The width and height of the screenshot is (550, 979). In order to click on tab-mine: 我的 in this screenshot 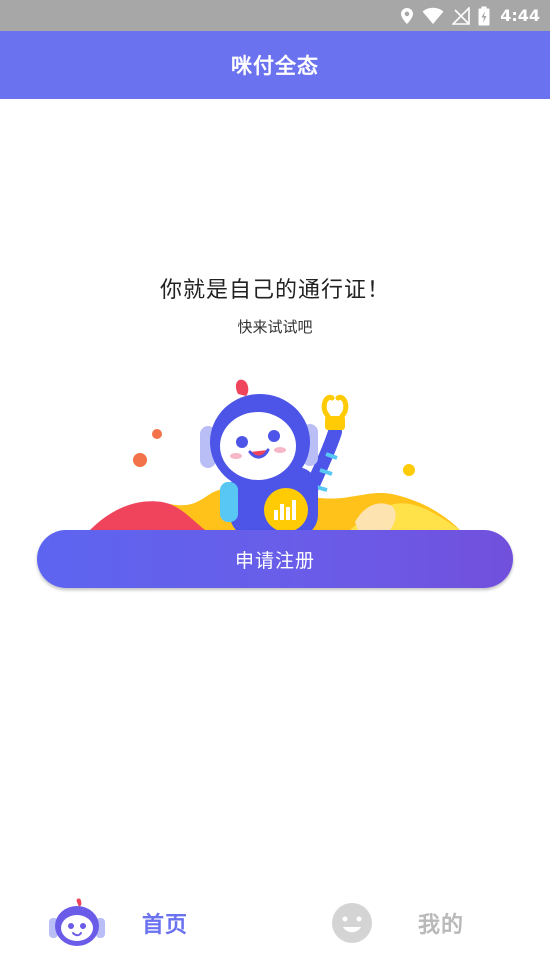, I will do `click(397, 922)`.